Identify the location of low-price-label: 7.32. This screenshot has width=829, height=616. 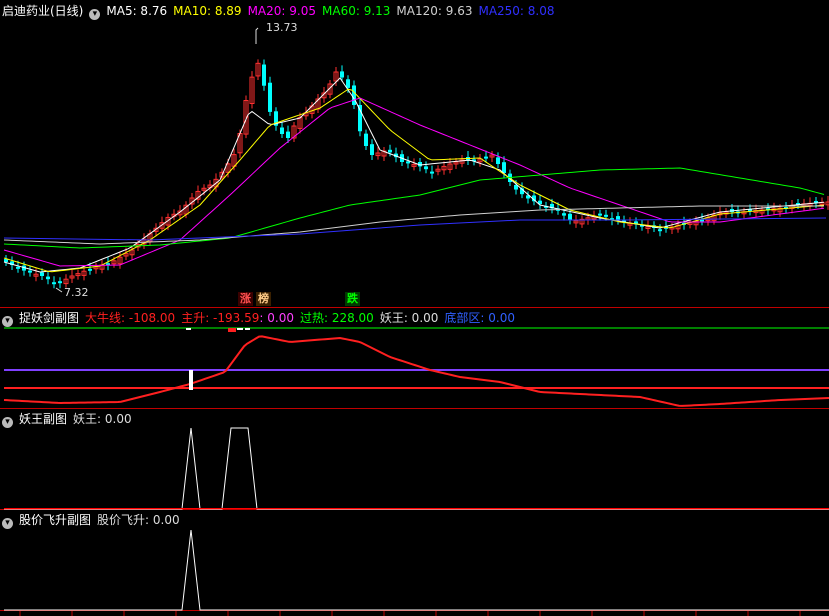
(76, 292).